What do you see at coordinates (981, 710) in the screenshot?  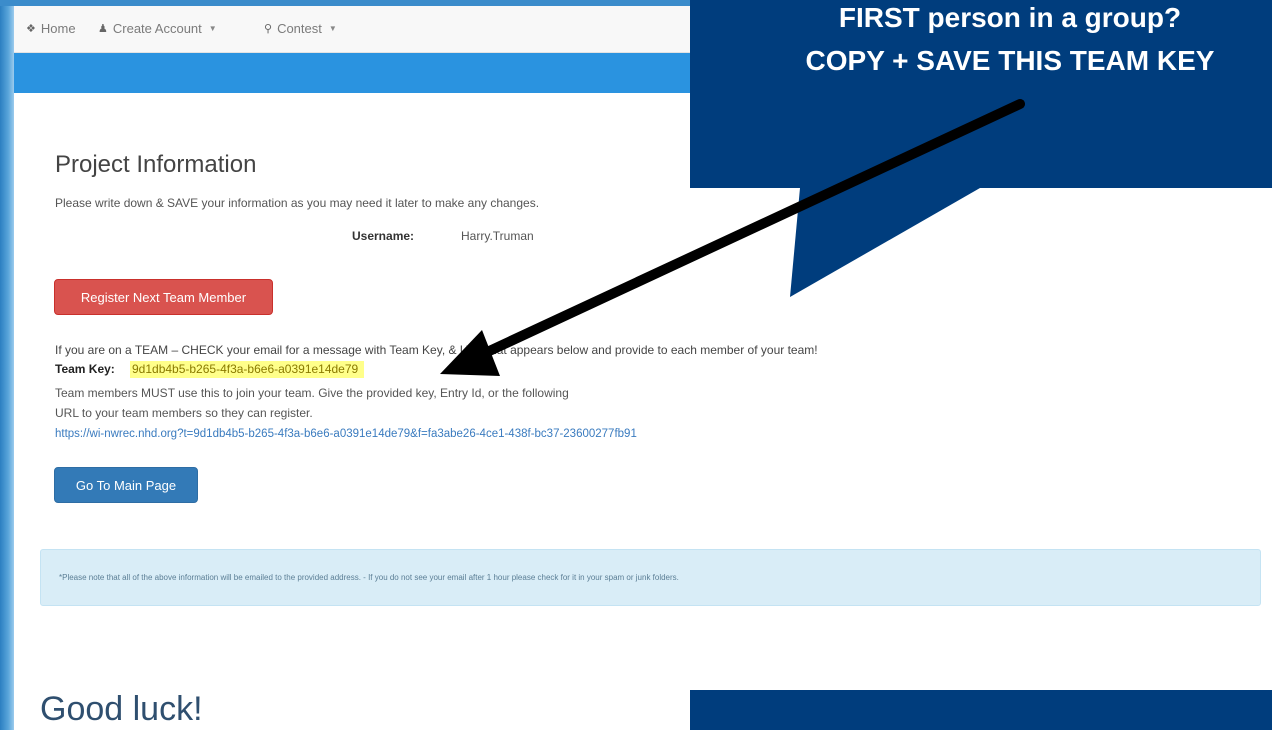 I see `callout-bottom-bar` at bounding box center [981, 710].